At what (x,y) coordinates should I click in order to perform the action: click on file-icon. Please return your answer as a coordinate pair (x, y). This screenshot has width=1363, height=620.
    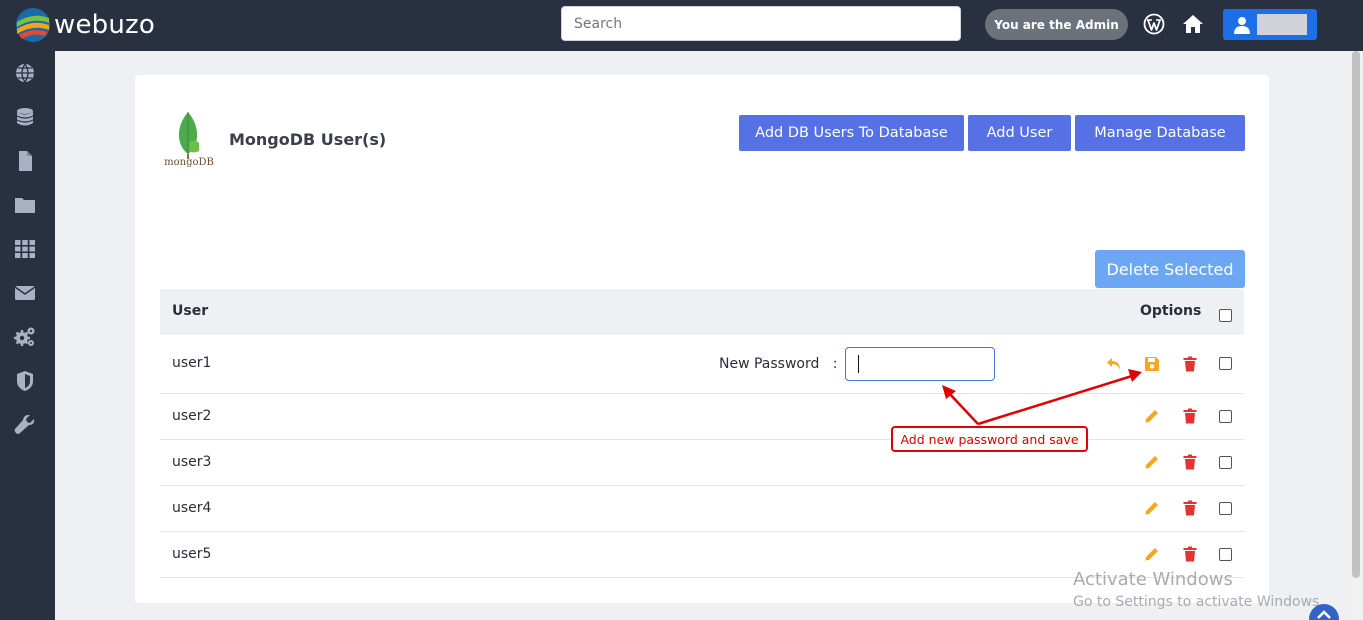
    Looking at the image, I should click on (25, 161).